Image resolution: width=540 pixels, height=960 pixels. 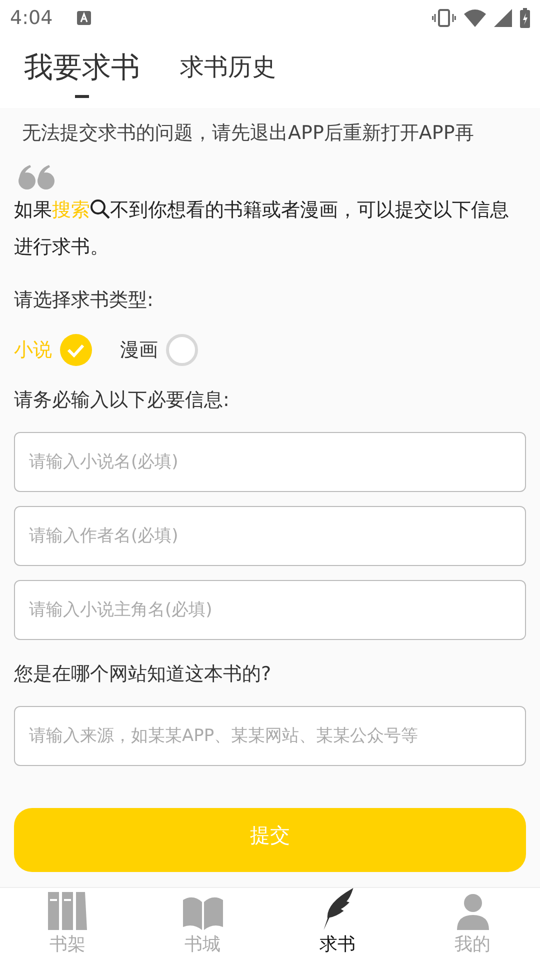 I want to click on notice-text: 无法提交求书的问题，请先退出APP后重新打开APP再, so click(x=248, y=133).